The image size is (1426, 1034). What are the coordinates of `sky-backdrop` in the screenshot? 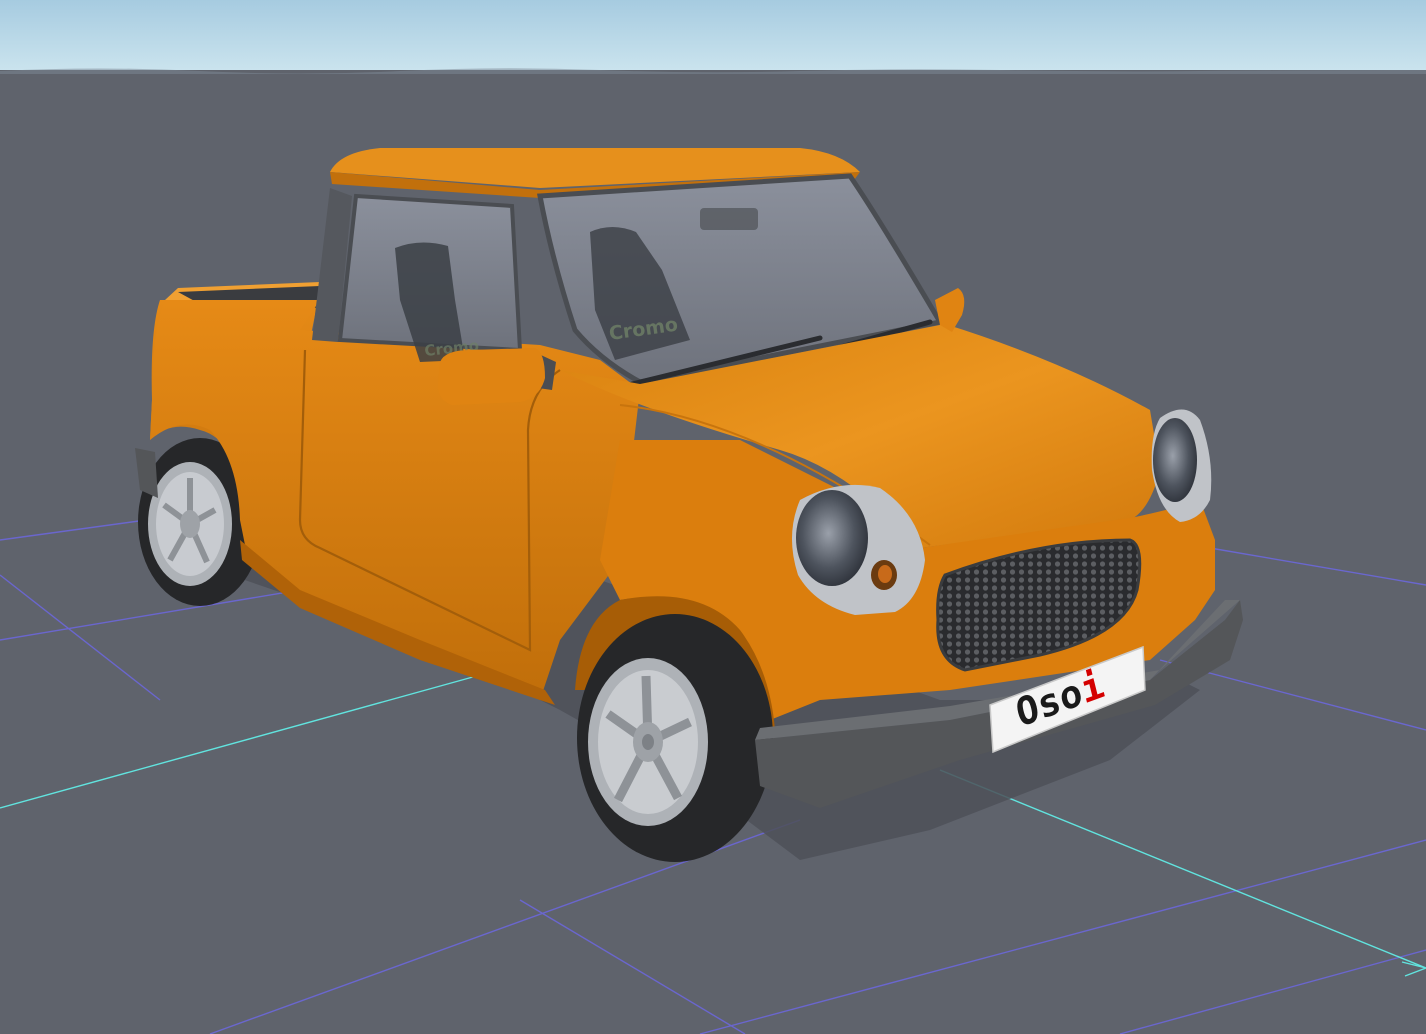 It's located at (713, 36).